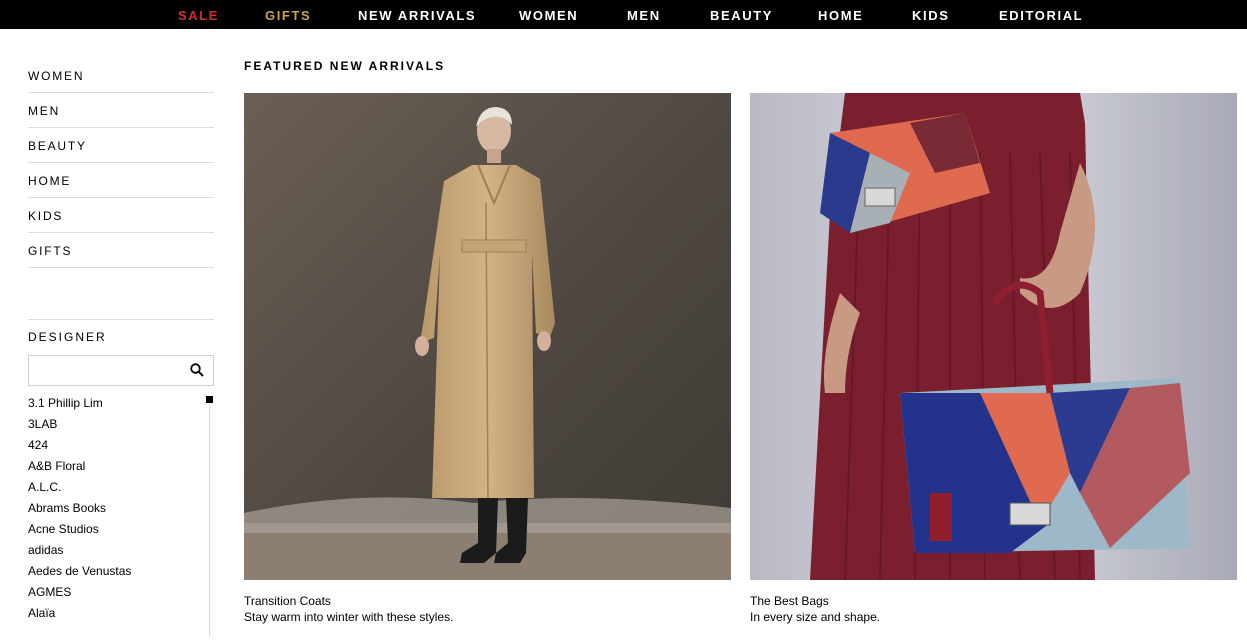 The image size is (1247, 641). Describe the element at coordinates (121, 215) in the screenshot. I see `sidebar-item-kids: KIDS` at that location.